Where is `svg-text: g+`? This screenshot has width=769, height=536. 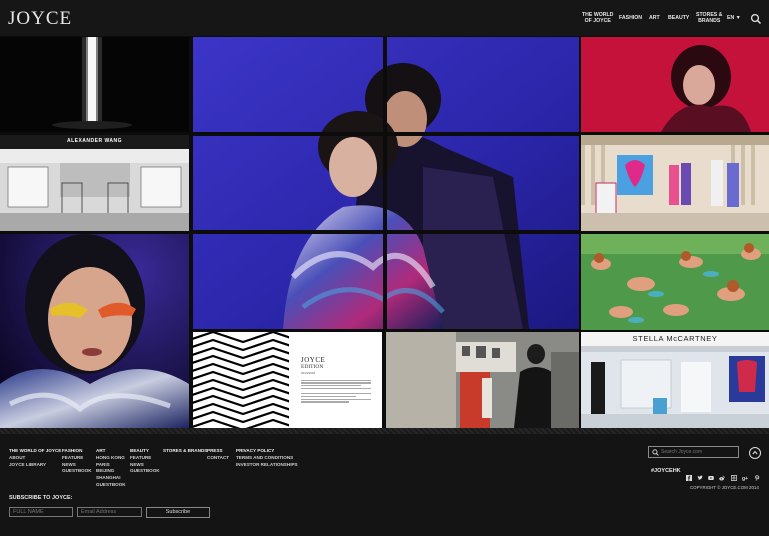
svg-text: g+ is located at coordinates (745, 478).